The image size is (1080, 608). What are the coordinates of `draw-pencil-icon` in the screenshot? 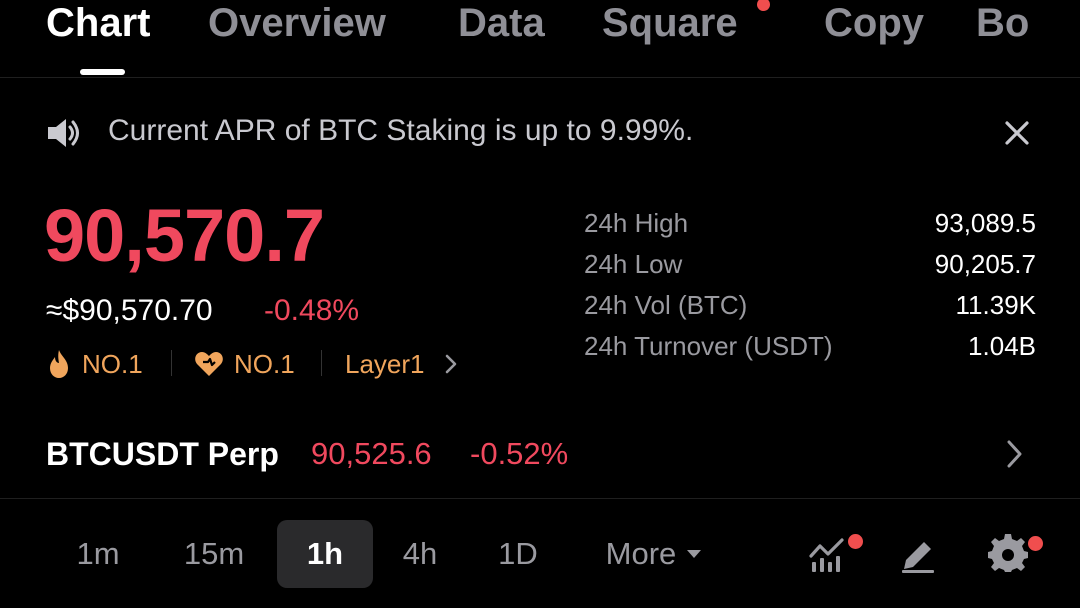 It's located at (918, 556).